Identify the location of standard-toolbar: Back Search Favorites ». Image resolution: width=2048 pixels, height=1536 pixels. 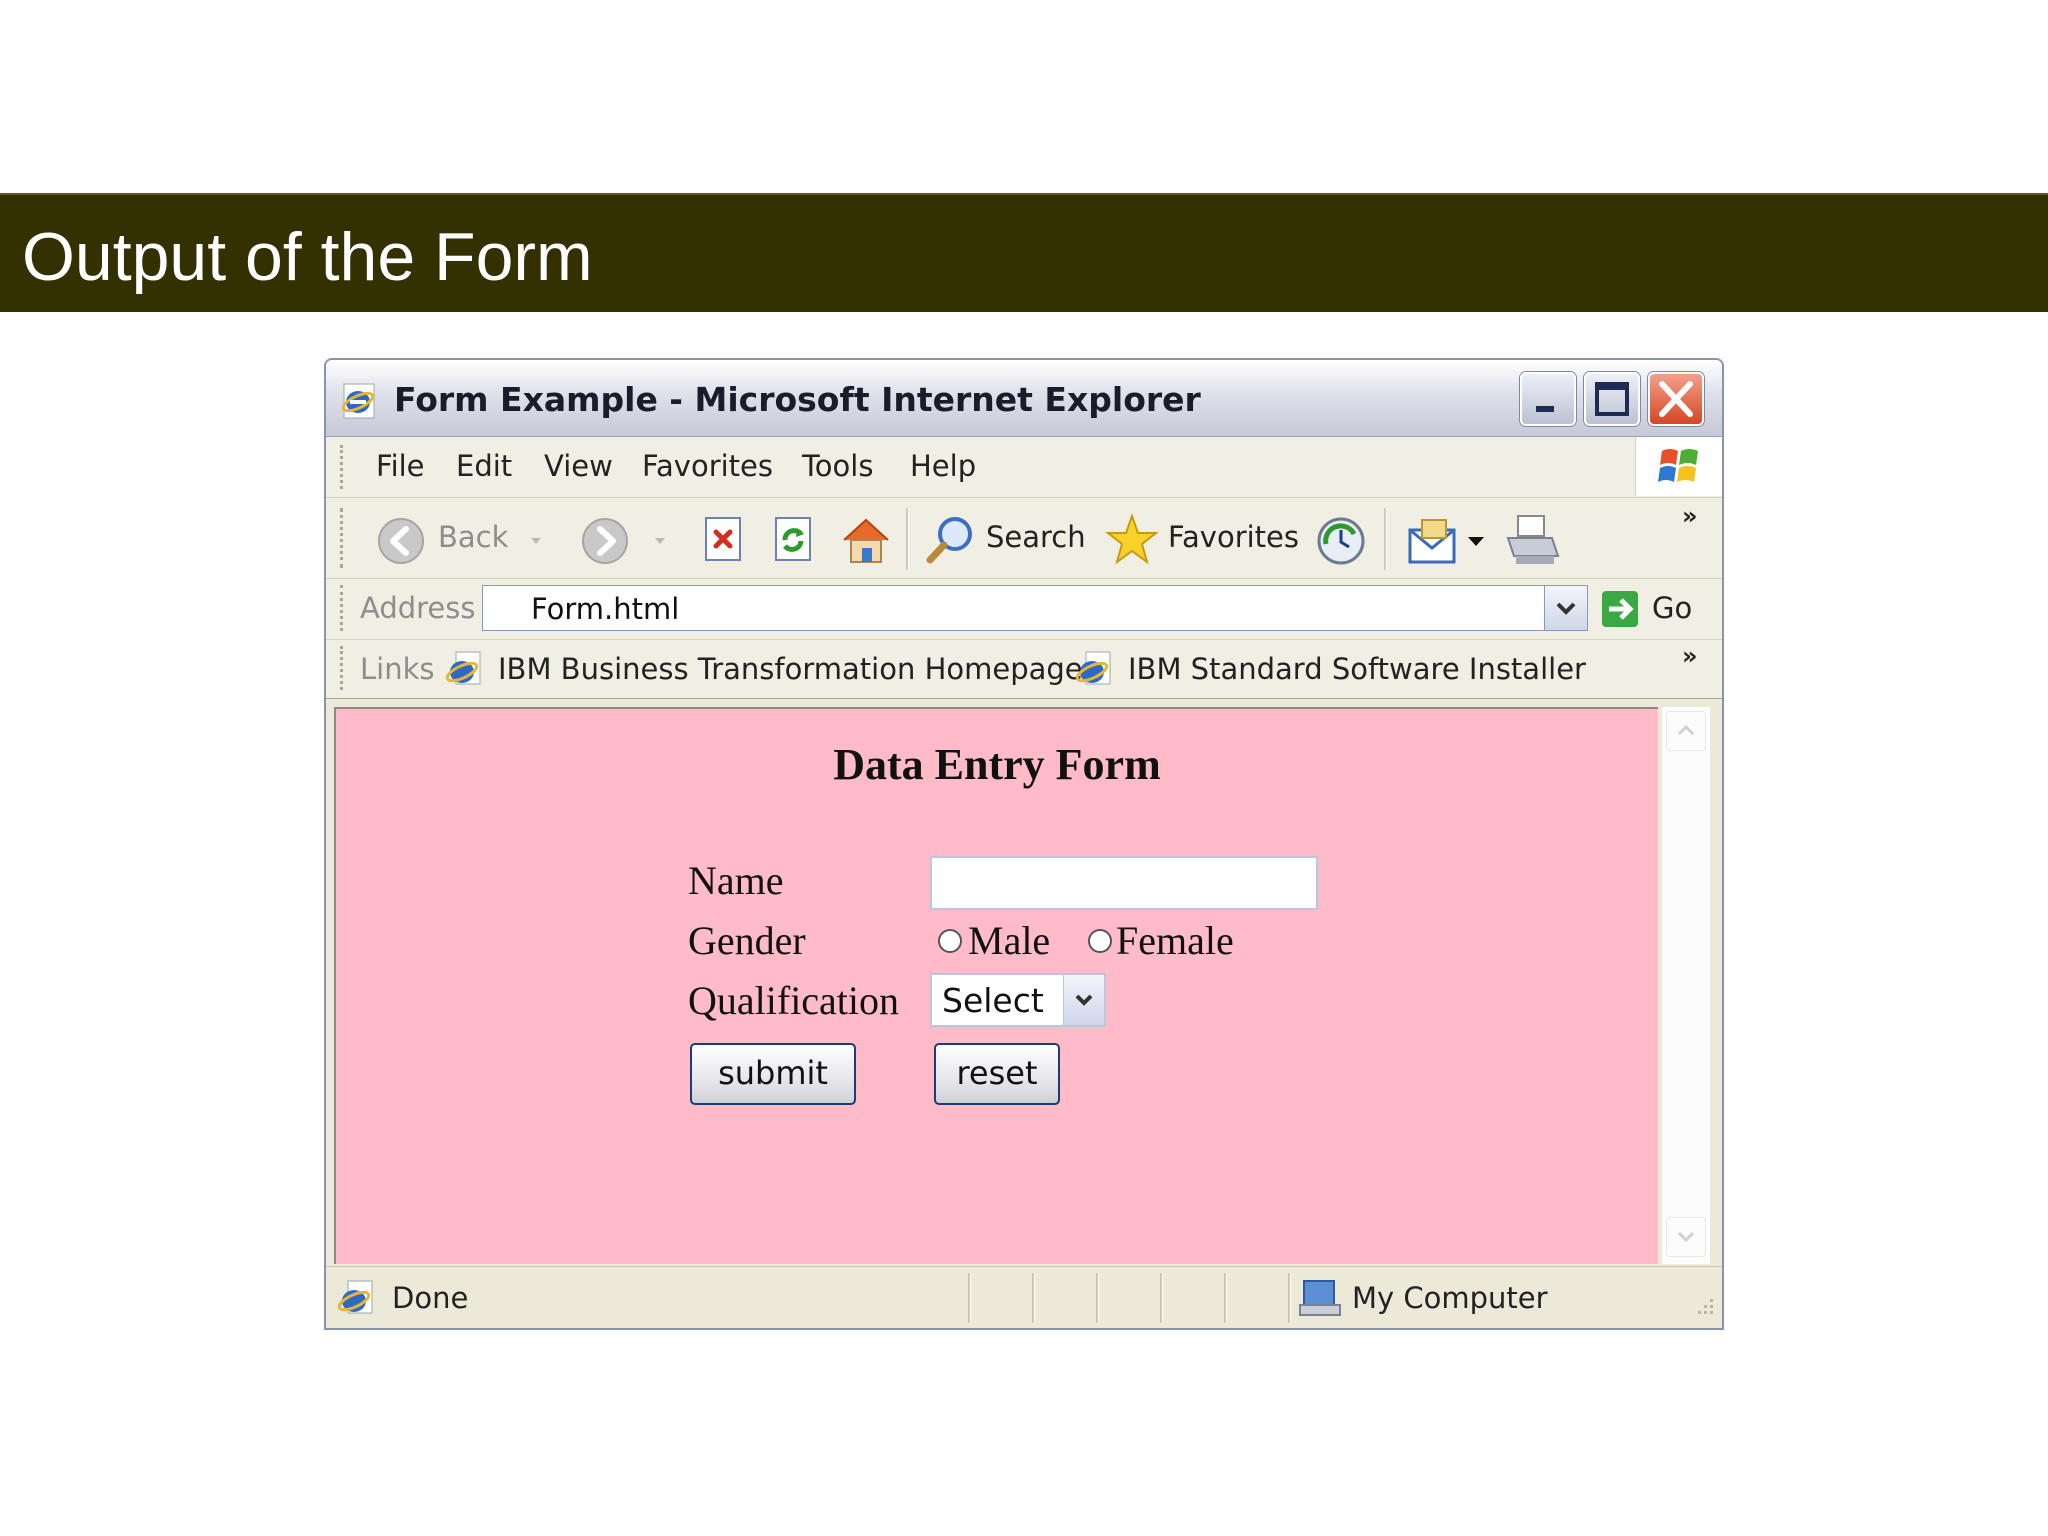
(1024, 538).